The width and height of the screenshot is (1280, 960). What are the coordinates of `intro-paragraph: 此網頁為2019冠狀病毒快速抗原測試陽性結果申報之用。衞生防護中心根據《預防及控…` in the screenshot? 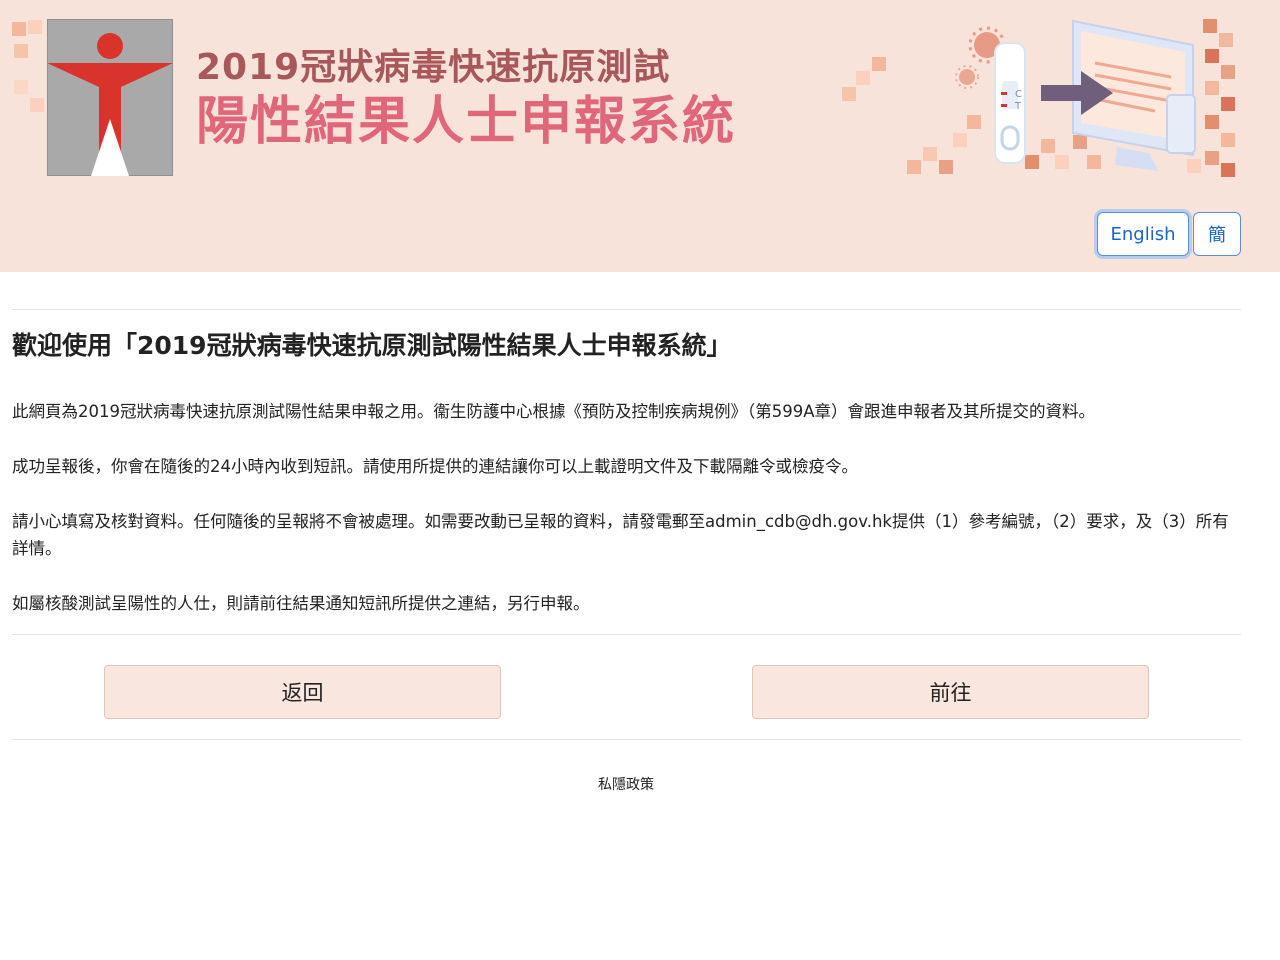 It's located at (554, 411).